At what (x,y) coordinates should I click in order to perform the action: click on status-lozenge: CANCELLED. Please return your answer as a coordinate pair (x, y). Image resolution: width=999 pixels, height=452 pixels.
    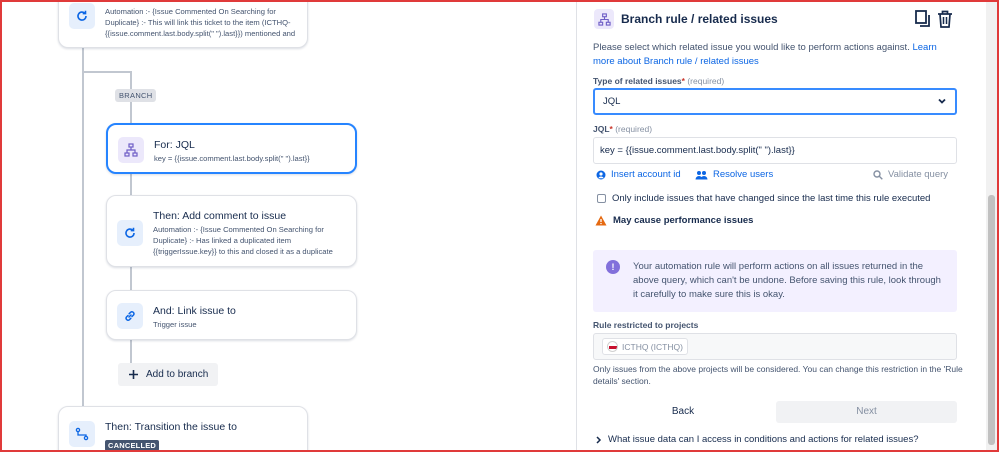
    Looking at the image, I should click on (132, 445).